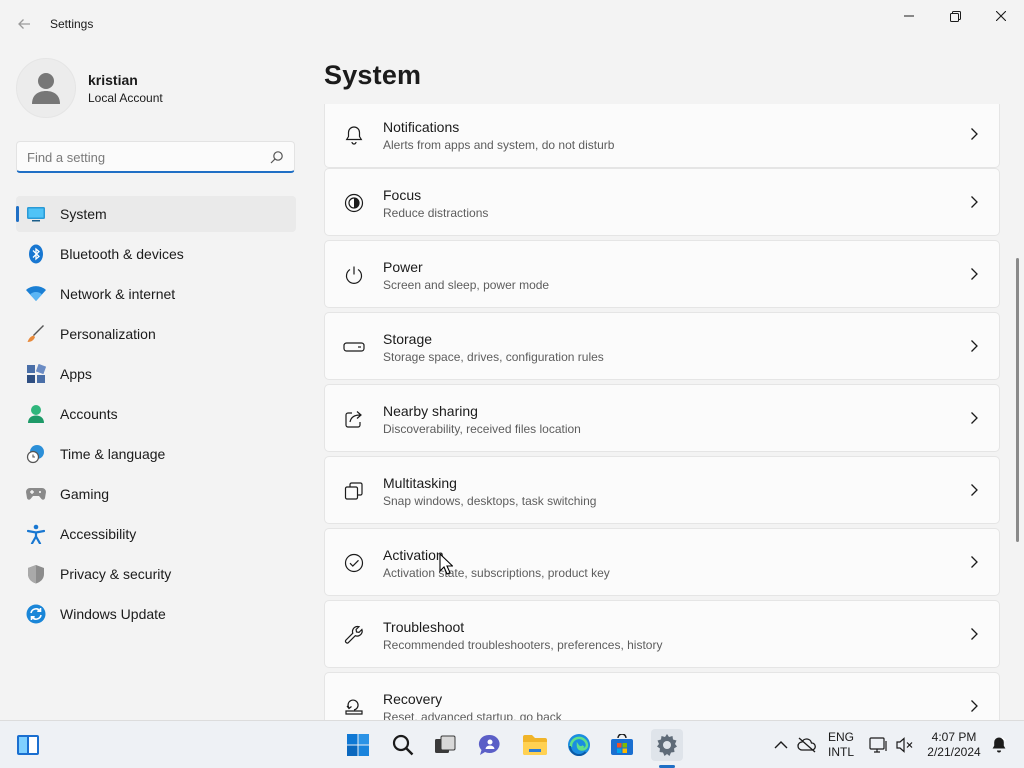 This screenshot has width=1024, height=768. Describe the element at coordinates (36, 214) in the screenshot. I see `system-icon` at that location.